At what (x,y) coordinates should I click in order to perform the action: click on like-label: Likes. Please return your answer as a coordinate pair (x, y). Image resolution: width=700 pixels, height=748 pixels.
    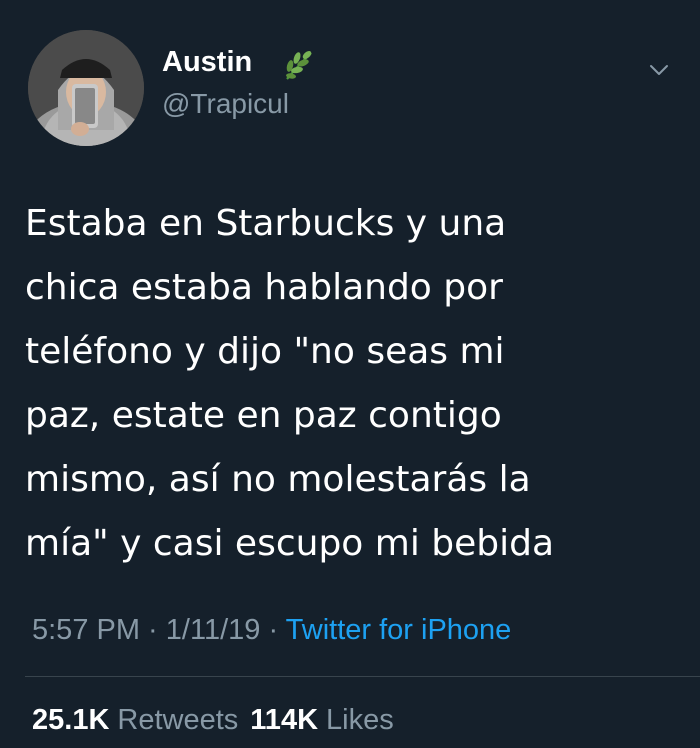
    Looking at the image, I should click on (360, 720).